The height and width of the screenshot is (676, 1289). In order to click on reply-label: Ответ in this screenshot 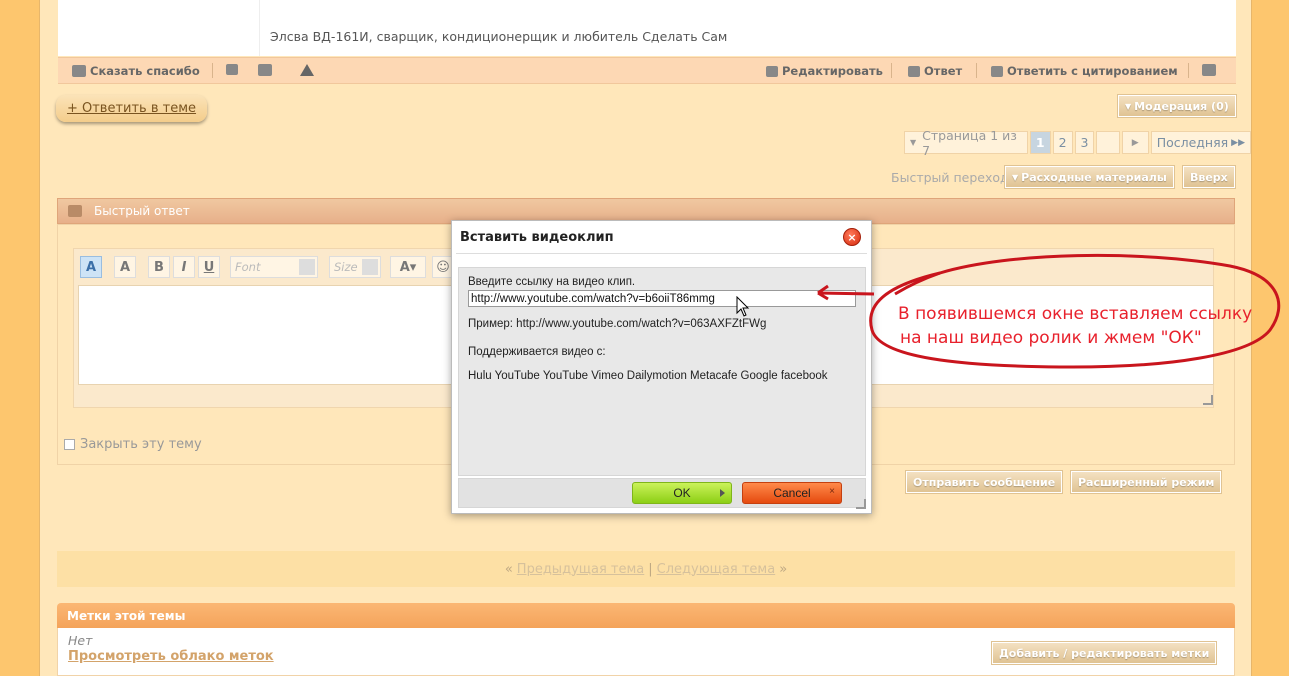, I will do `click(943, 71)`.